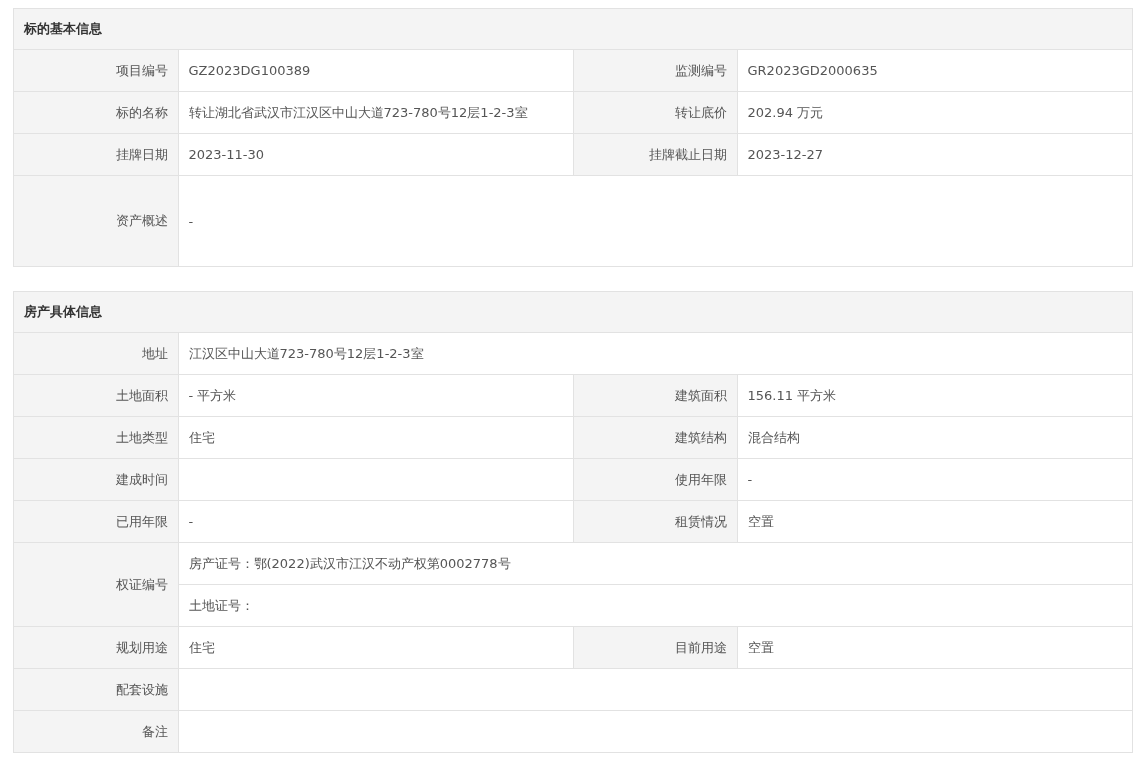  What do you see at coordinates (934, 71) in the screenshot?
I see `field-value: GR2023GD2000635` at bounding box center [934, 71].